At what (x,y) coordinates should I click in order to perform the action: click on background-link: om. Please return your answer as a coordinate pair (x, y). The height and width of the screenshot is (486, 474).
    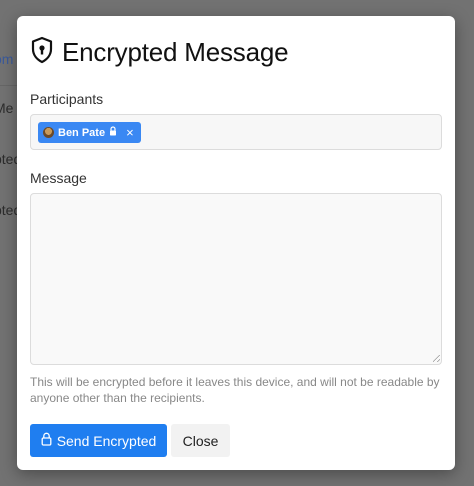
    Looking at the image, I should click on (7, 59).